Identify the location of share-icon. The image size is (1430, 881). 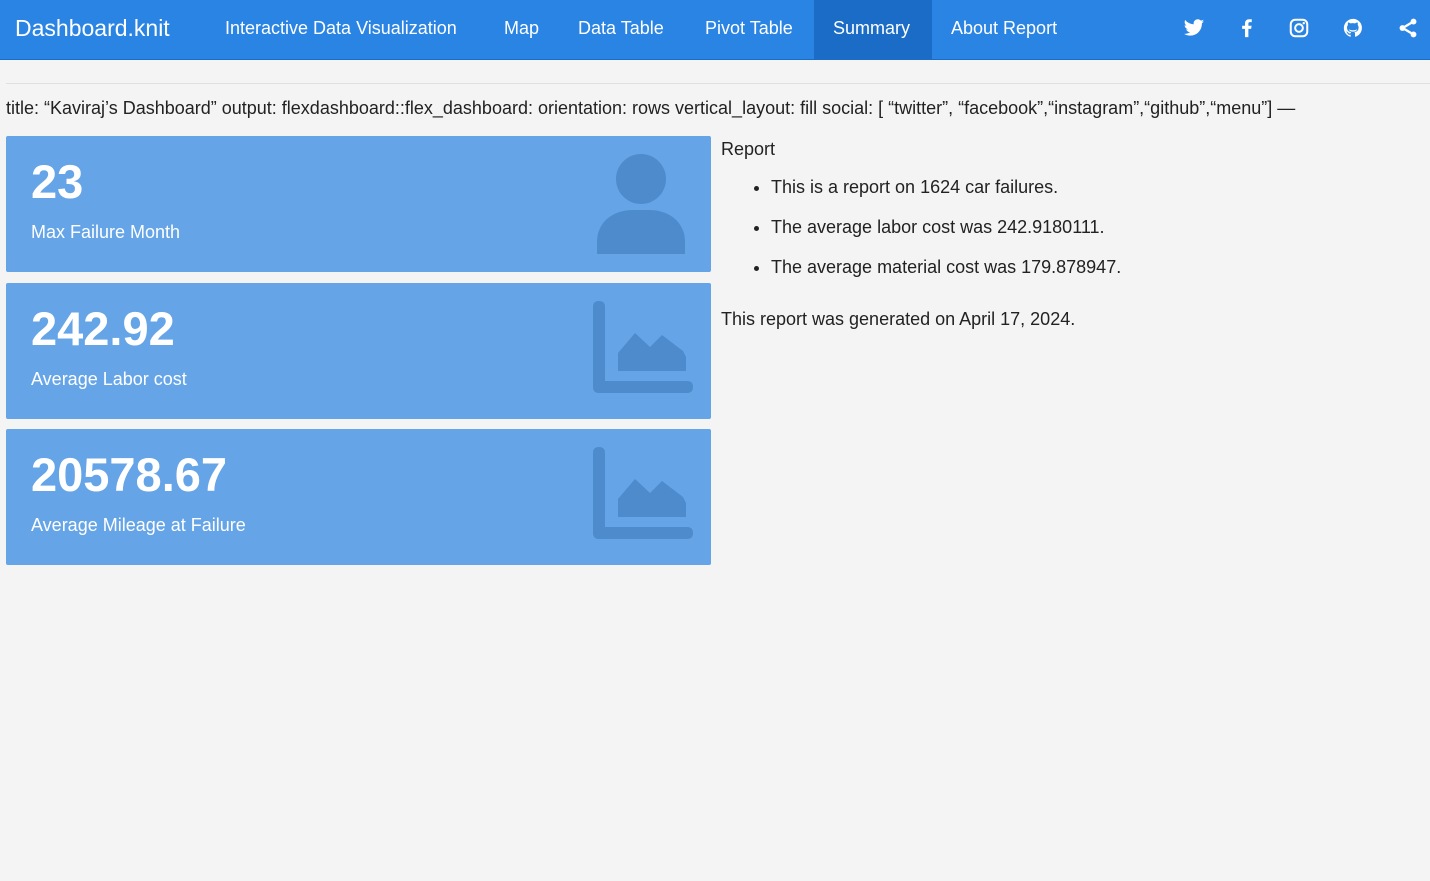
(1409, 29).